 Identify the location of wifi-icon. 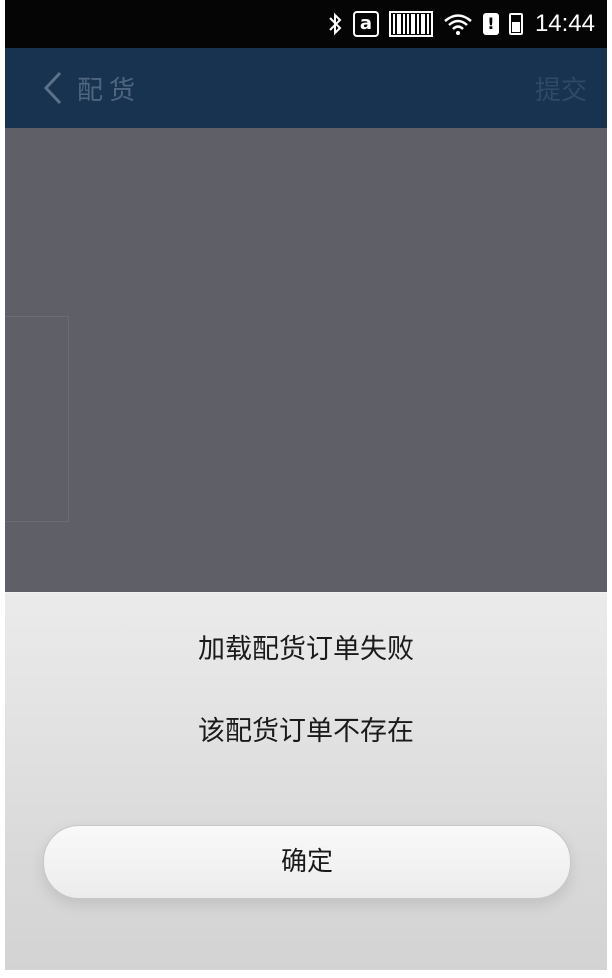
(458, 24).